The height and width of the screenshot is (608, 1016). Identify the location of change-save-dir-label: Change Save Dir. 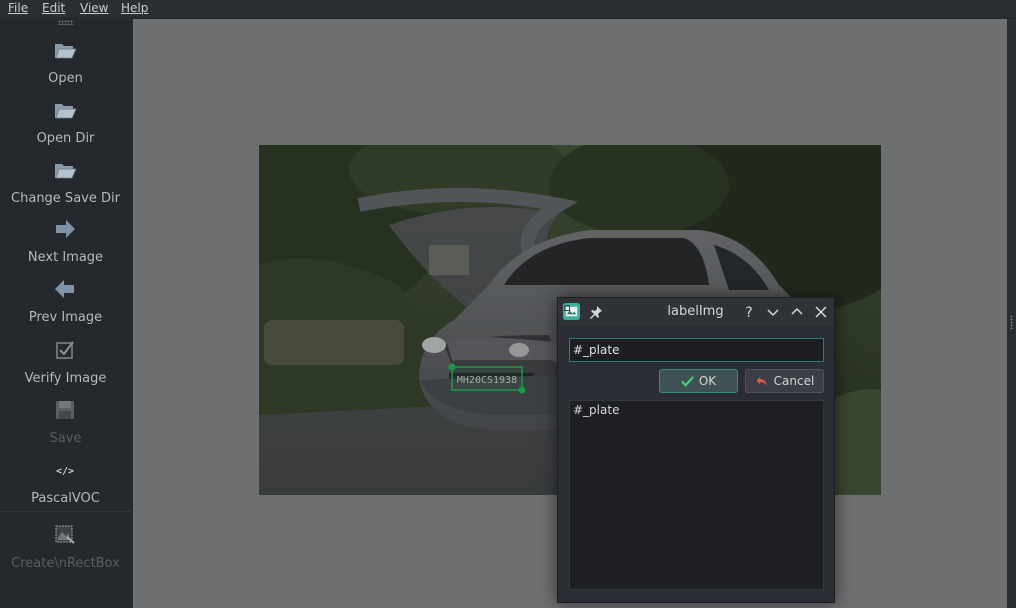
(65, 198).